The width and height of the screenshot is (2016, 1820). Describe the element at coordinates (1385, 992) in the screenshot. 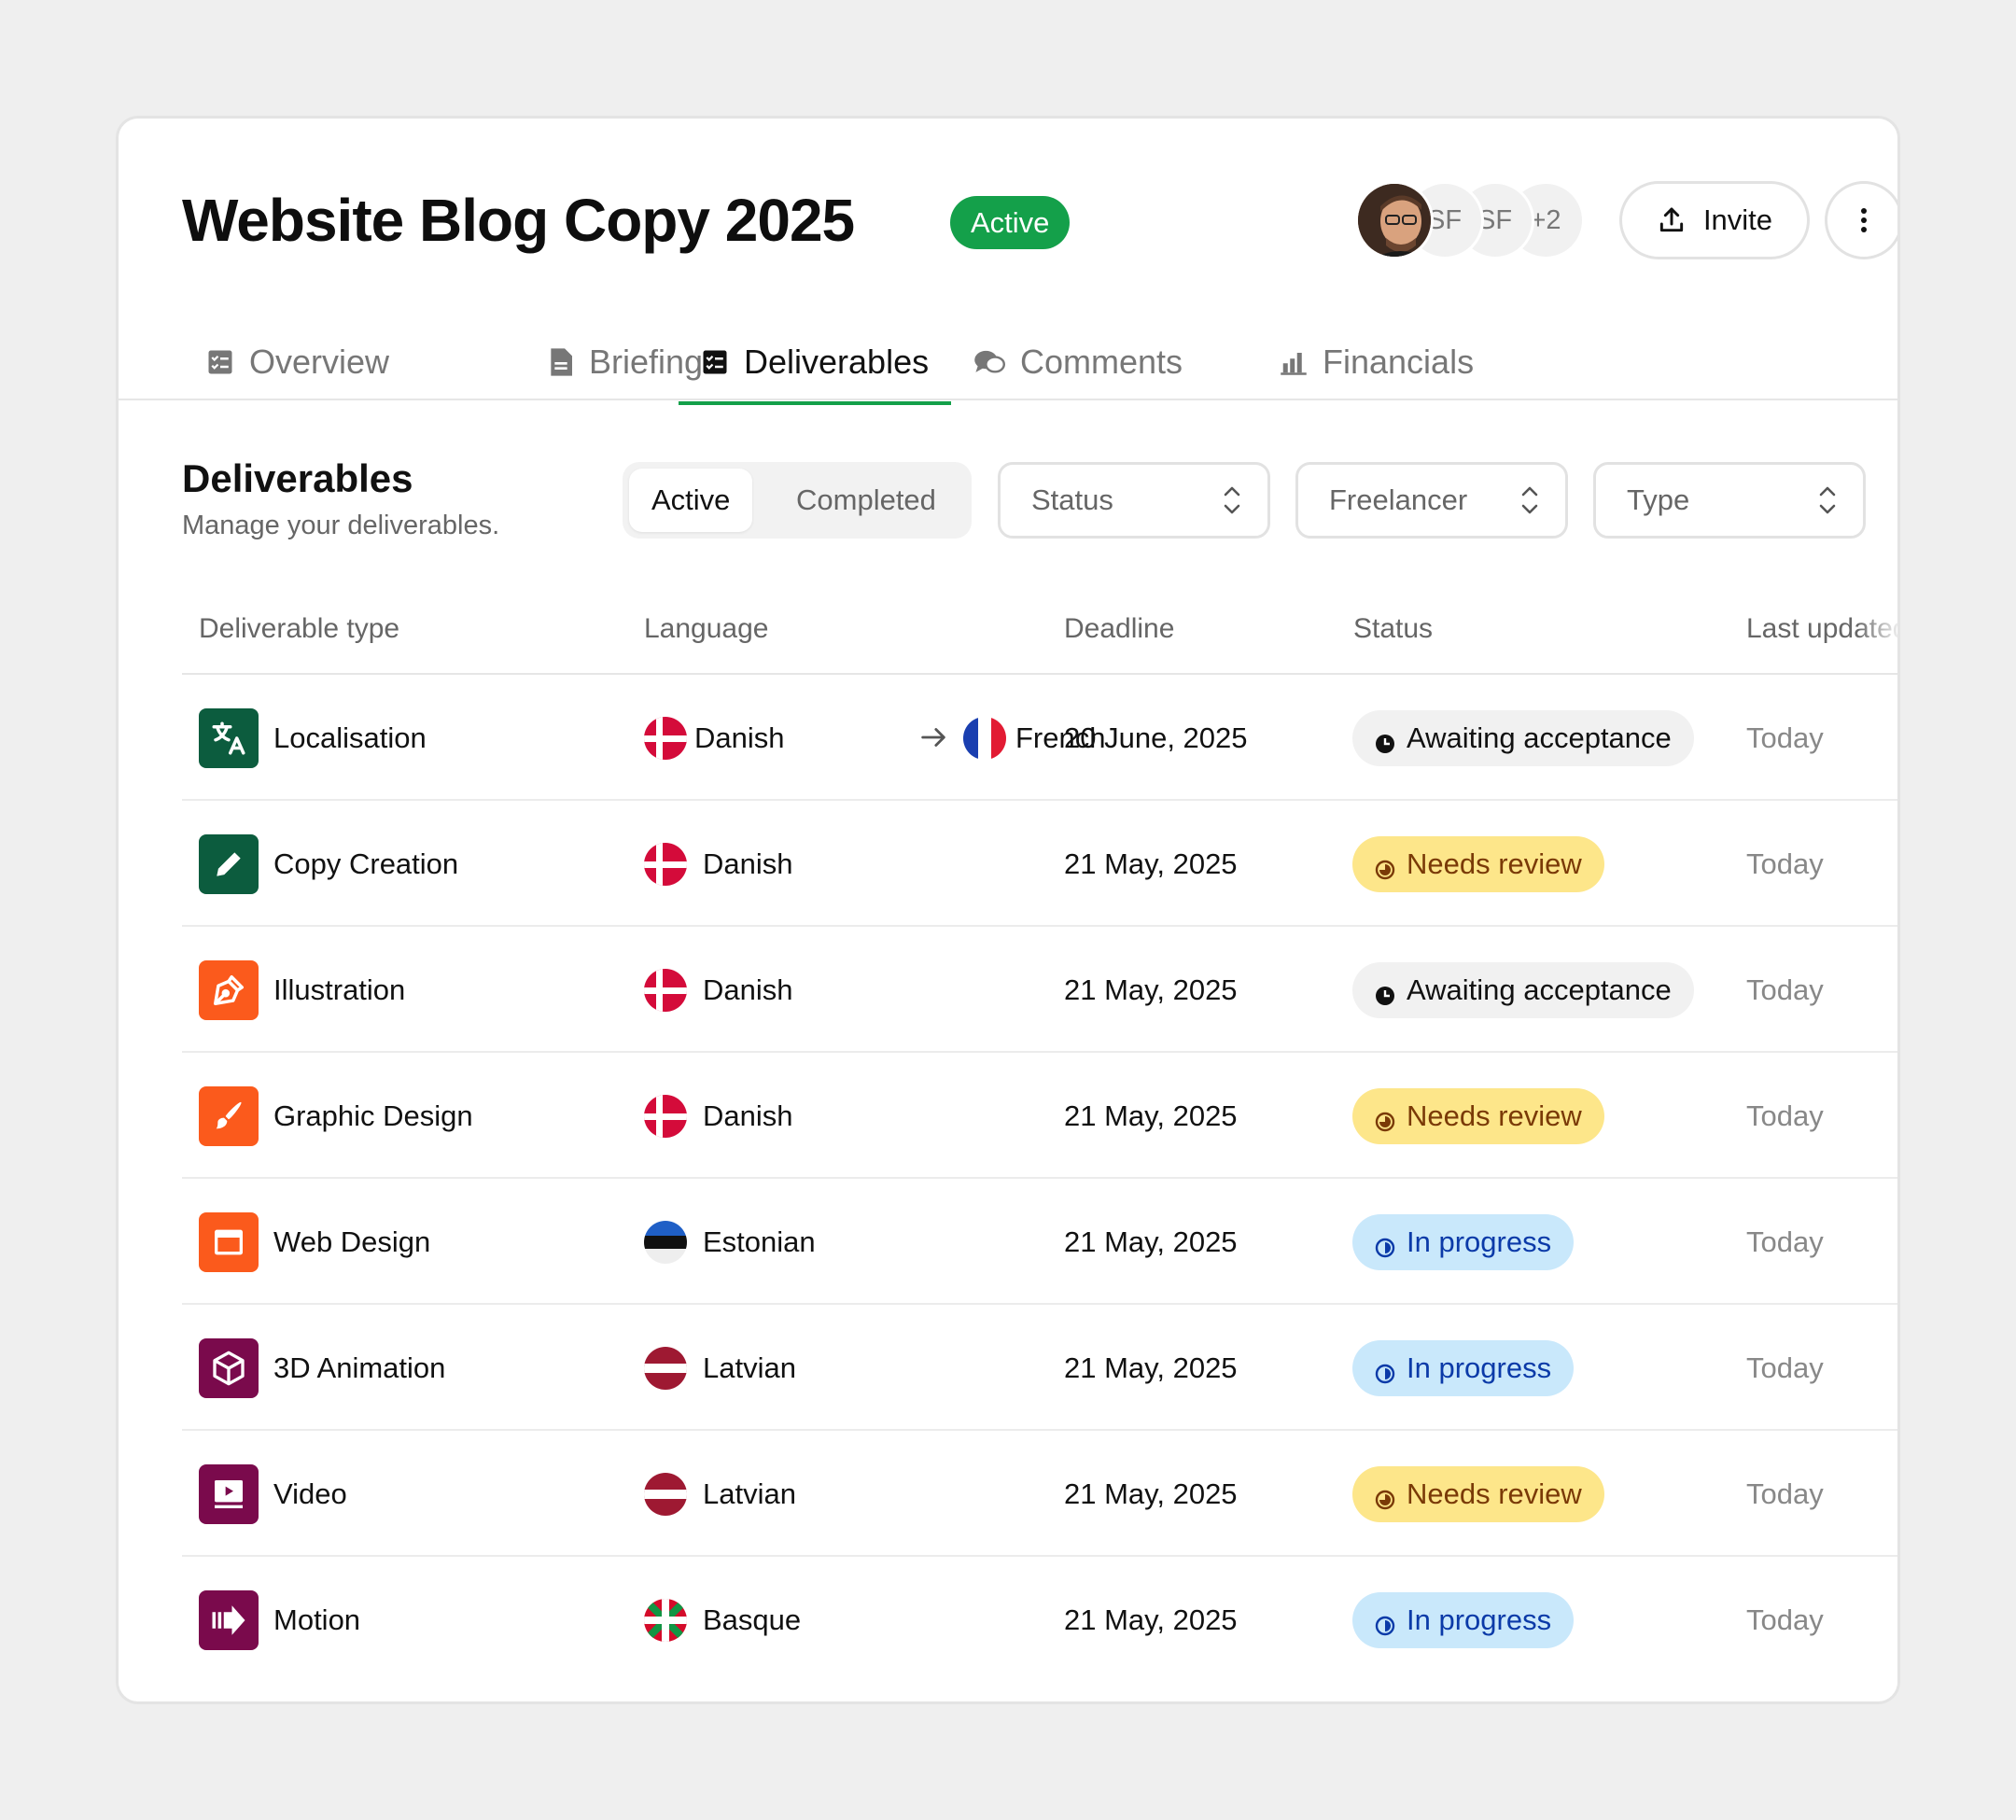

I see `clock-icon` at that location.